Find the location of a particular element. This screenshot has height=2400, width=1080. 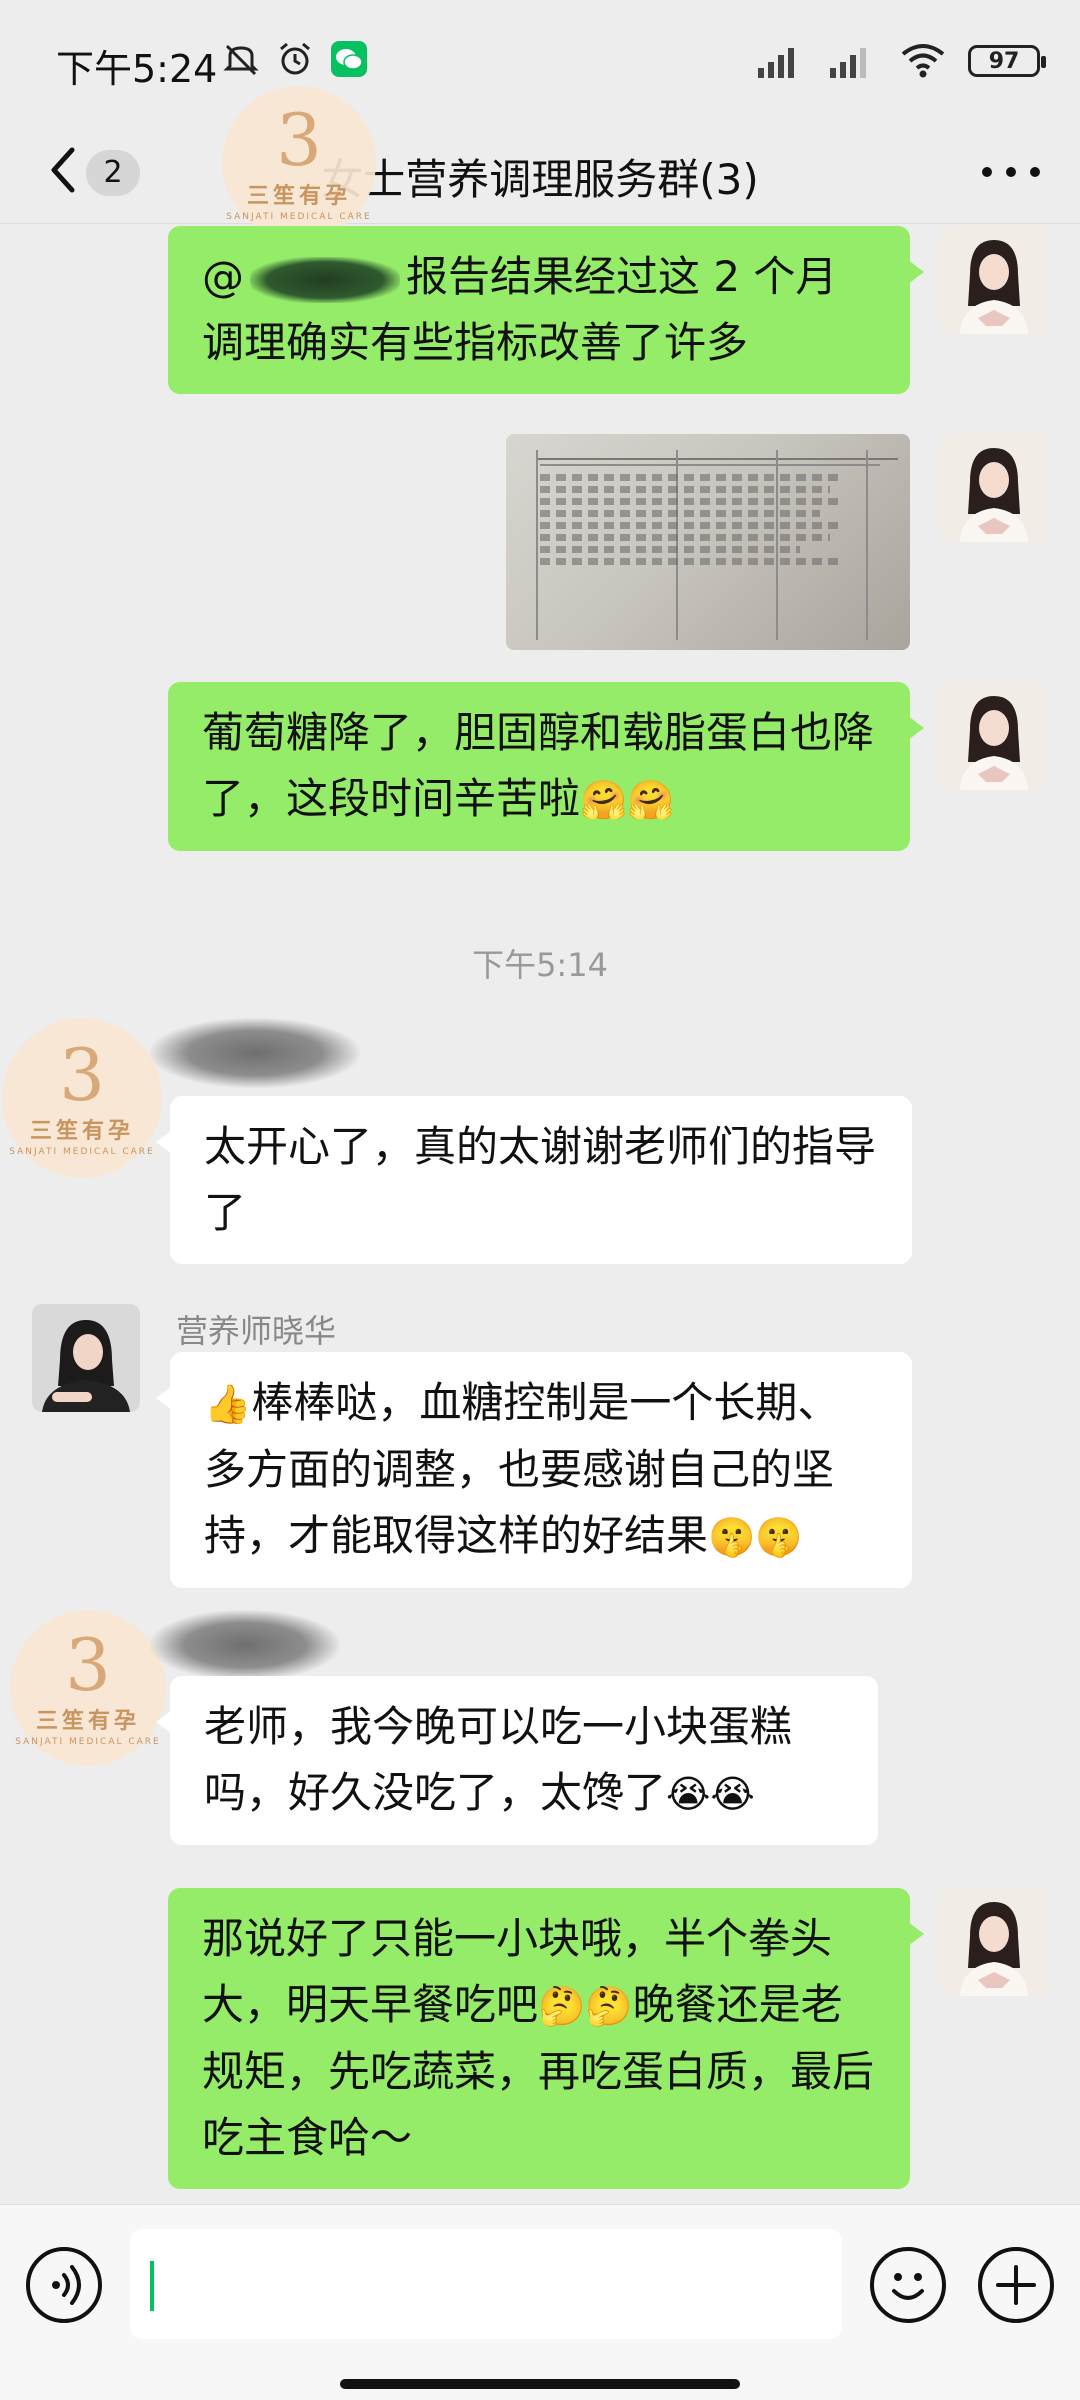

status-icons-right: 97 is located at coordinates (901, 61).